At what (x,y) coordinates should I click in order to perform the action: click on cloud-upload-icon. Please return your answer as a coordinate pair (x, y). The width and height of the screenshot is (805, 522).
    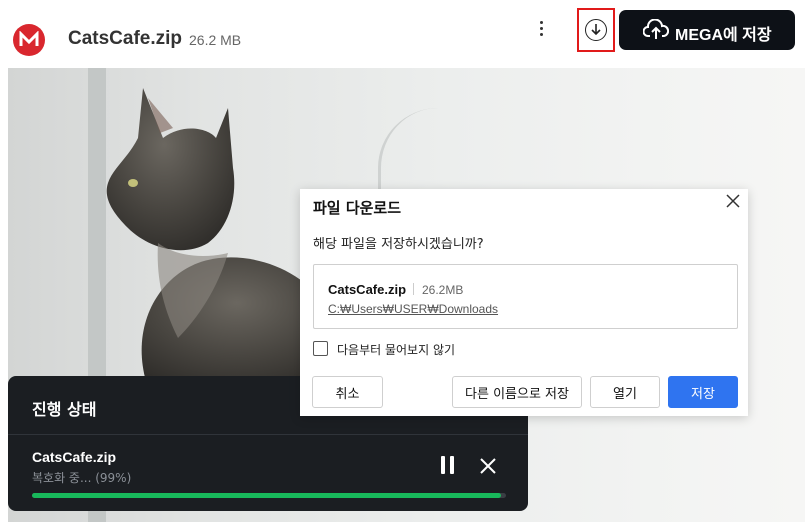
    Looking at the image, I should click on (656, 29).